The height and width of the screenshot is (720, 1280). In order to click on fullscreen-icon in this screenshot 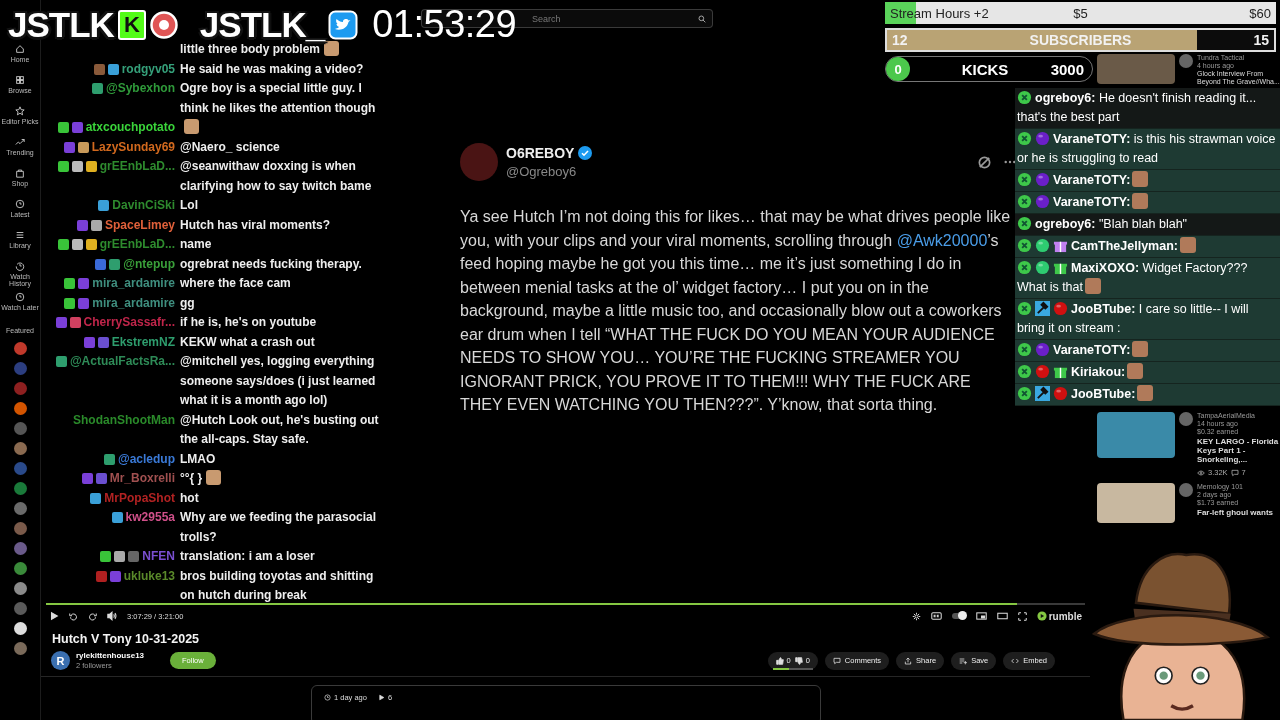, I will do `click(1022, 616)`.